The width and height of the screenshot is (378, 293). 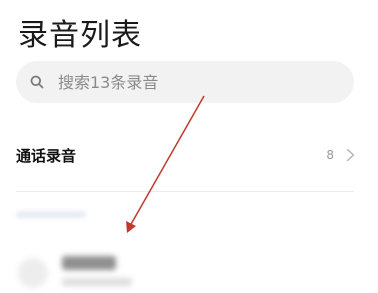 I want to click on search-input, so click(x=198, y=82).